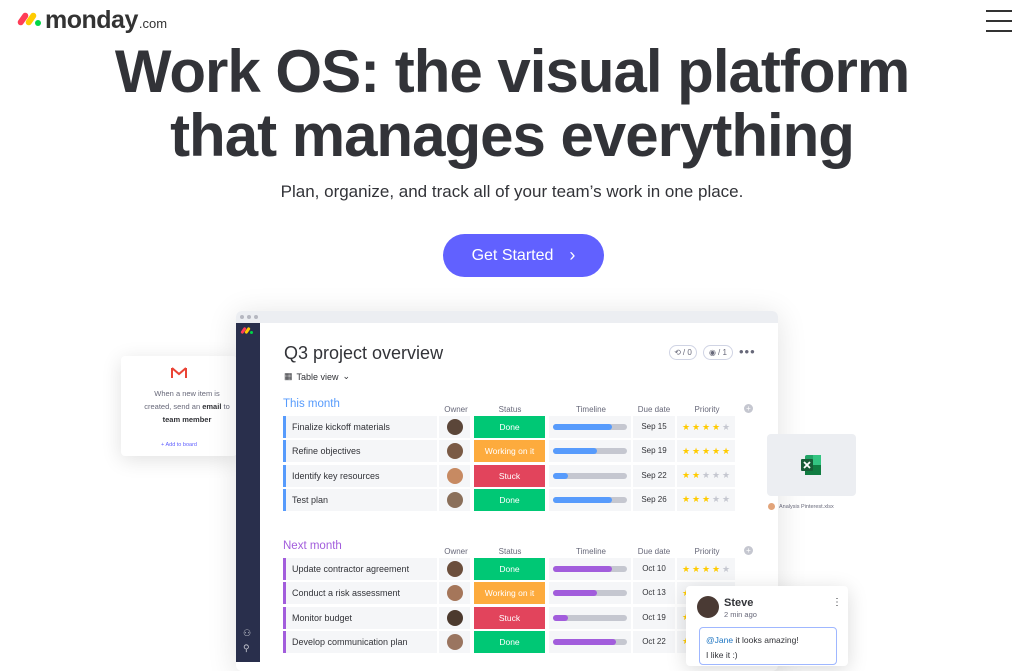 The width and height of the screenshot is (1024, 671). Describe the element at coordinates (740, 614) in the screenshot. I see `comment-time: 2 min ago` at that location.